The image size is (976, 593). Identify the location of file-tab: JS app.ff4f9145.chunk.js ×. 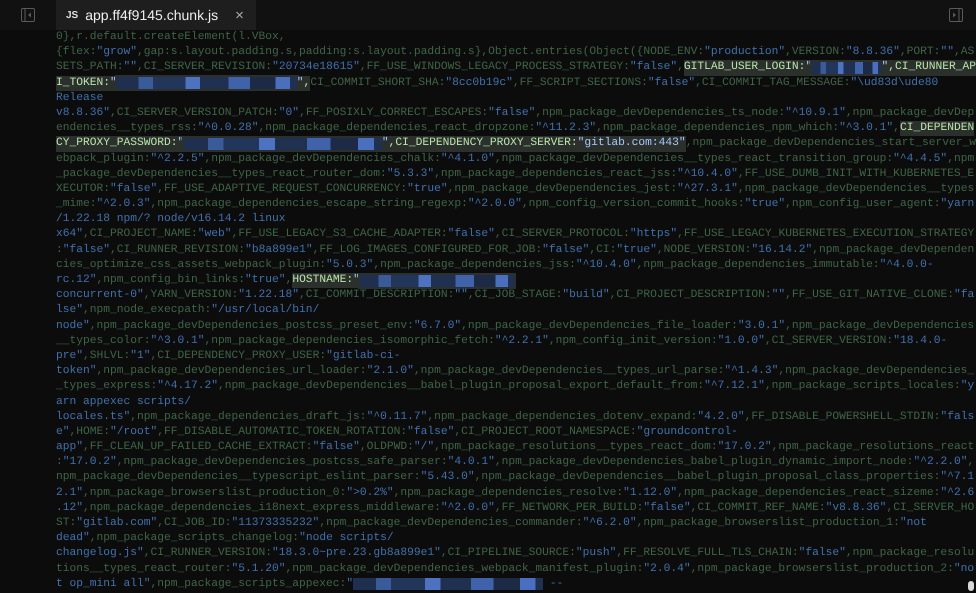
(156, 15).